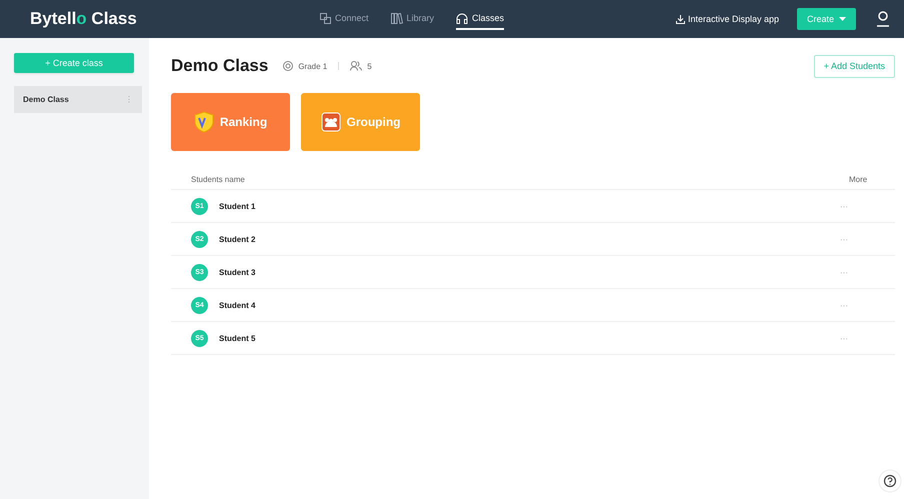 The image size is (904, 499). I want to click on student-name: Student 5, so click(237, 338).